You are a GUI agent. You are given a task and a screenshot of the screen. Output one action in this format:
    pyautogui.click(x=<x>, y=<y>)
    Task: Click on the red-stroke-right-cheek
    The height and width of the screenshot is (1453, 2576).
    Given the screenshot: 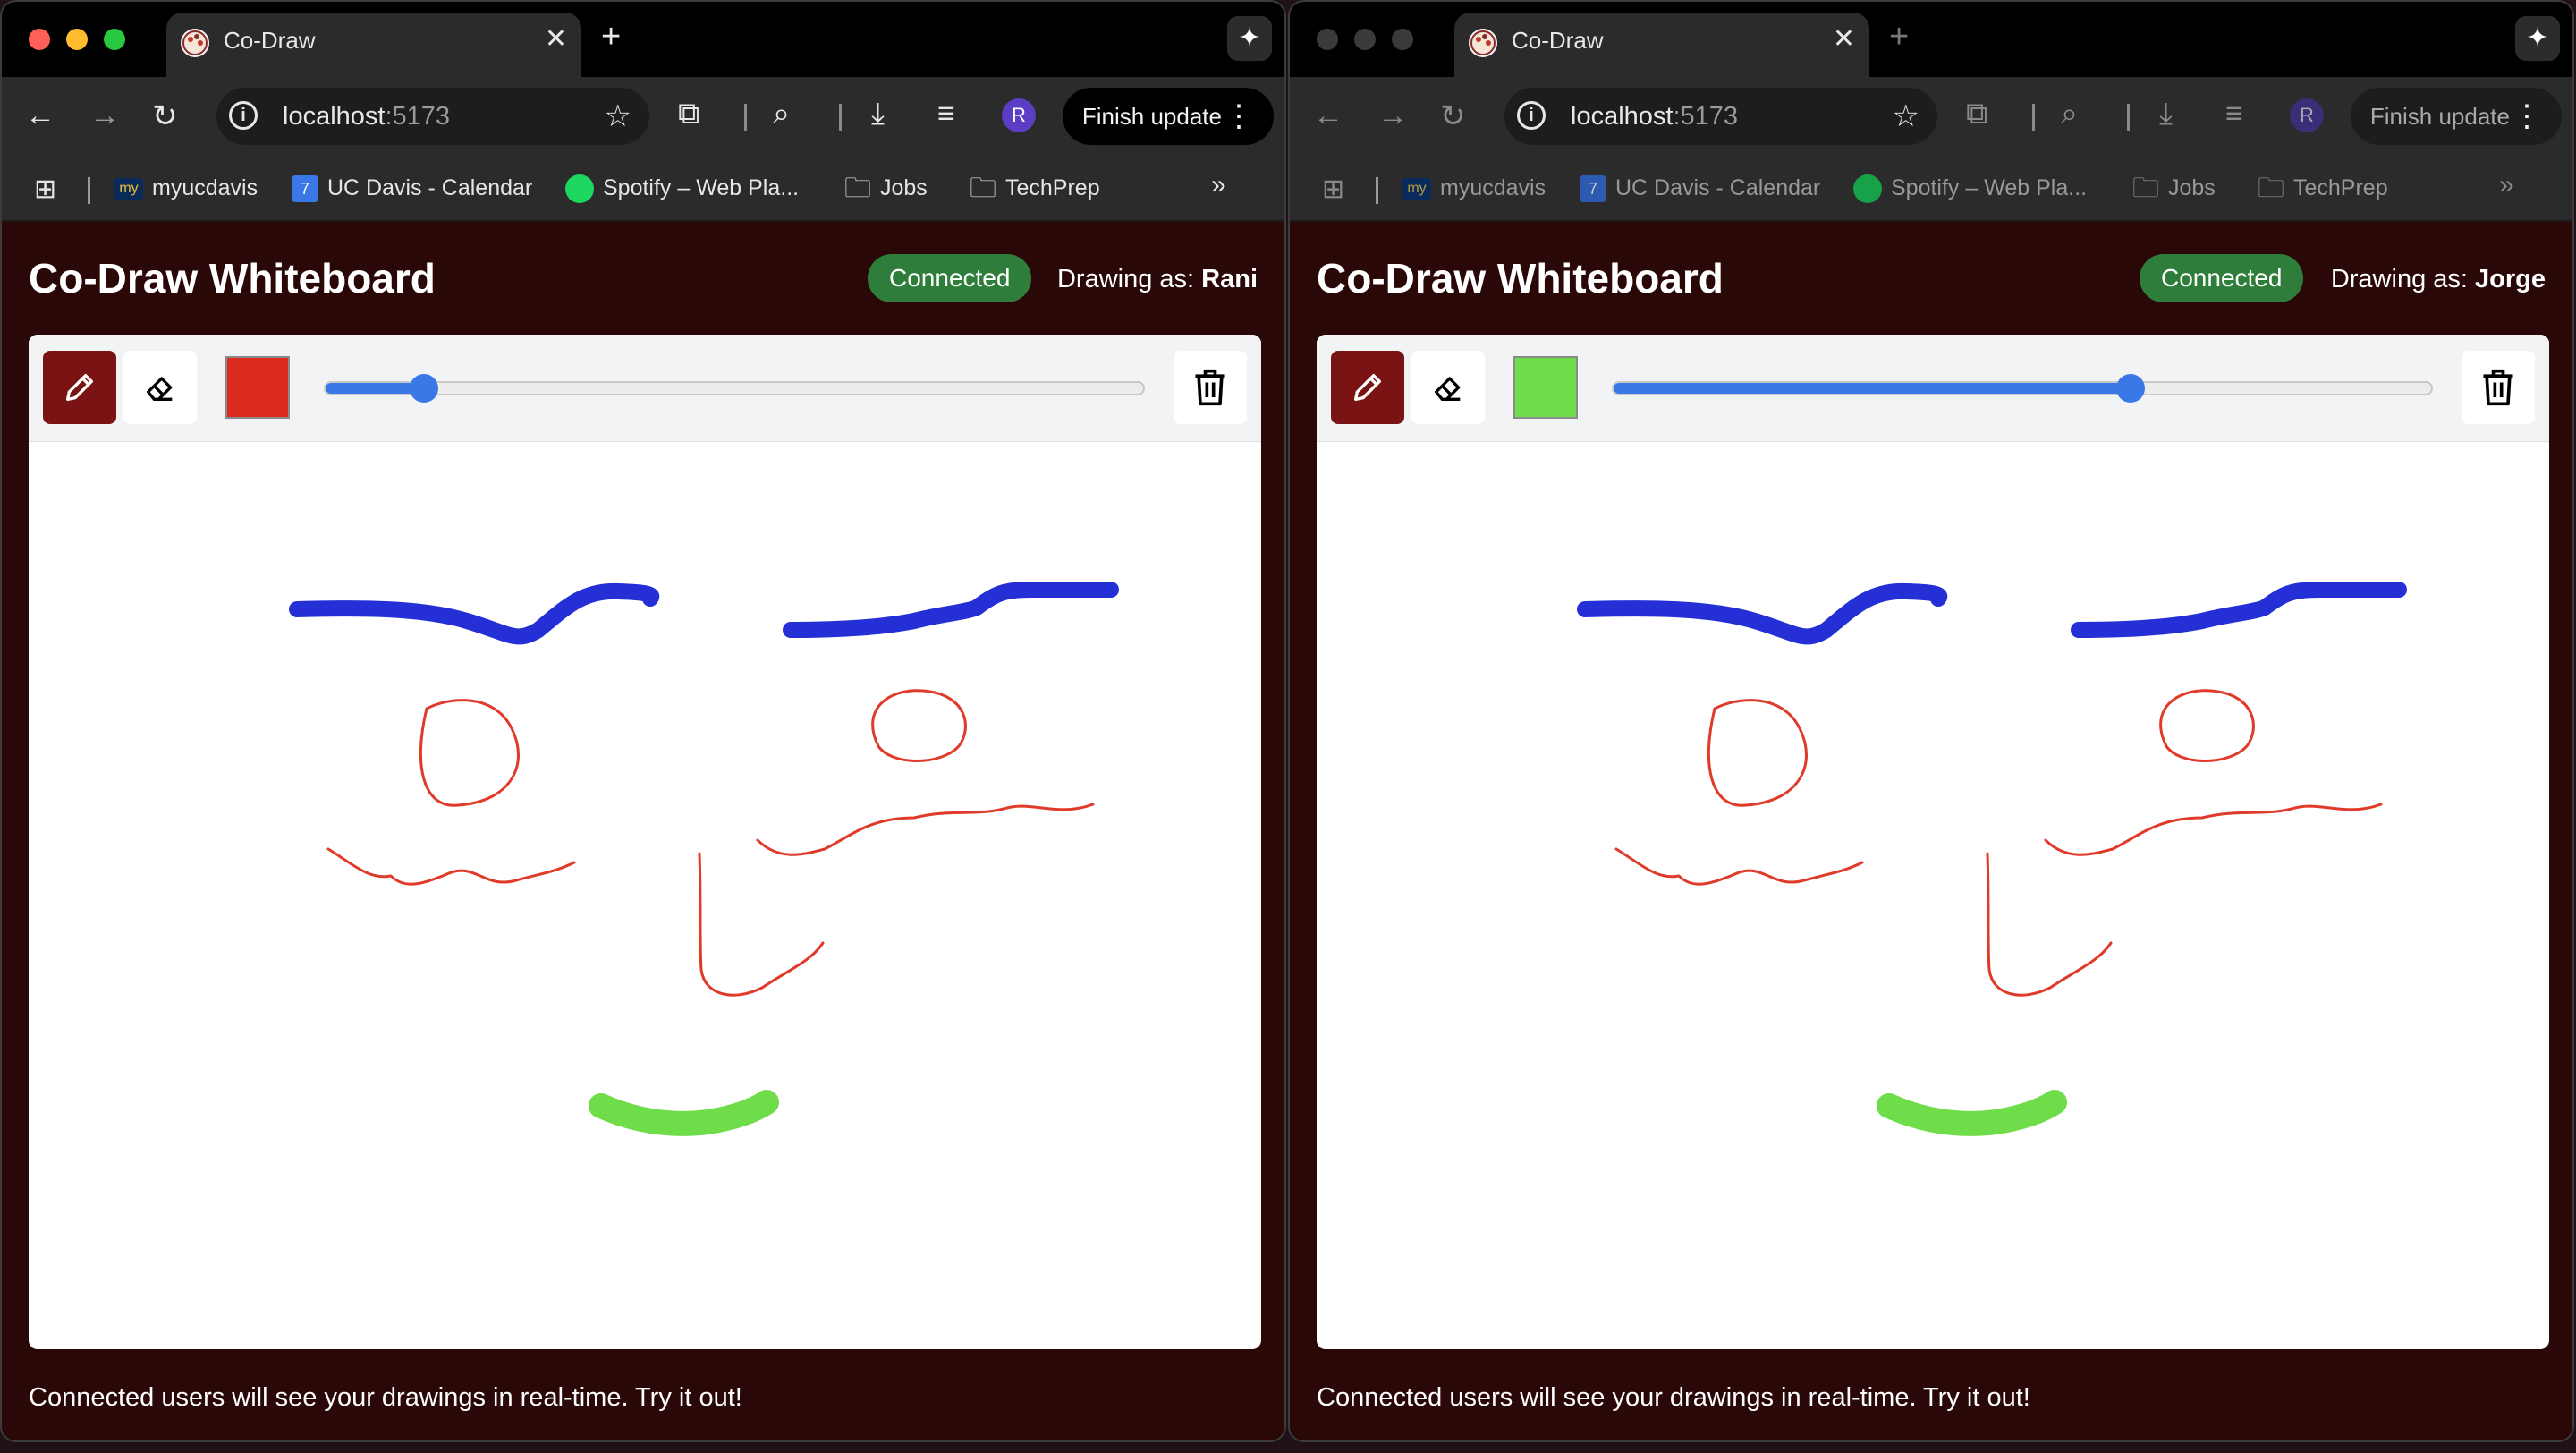 What is the action you would take?
    pyautogui.click(x=925, y=829)
    